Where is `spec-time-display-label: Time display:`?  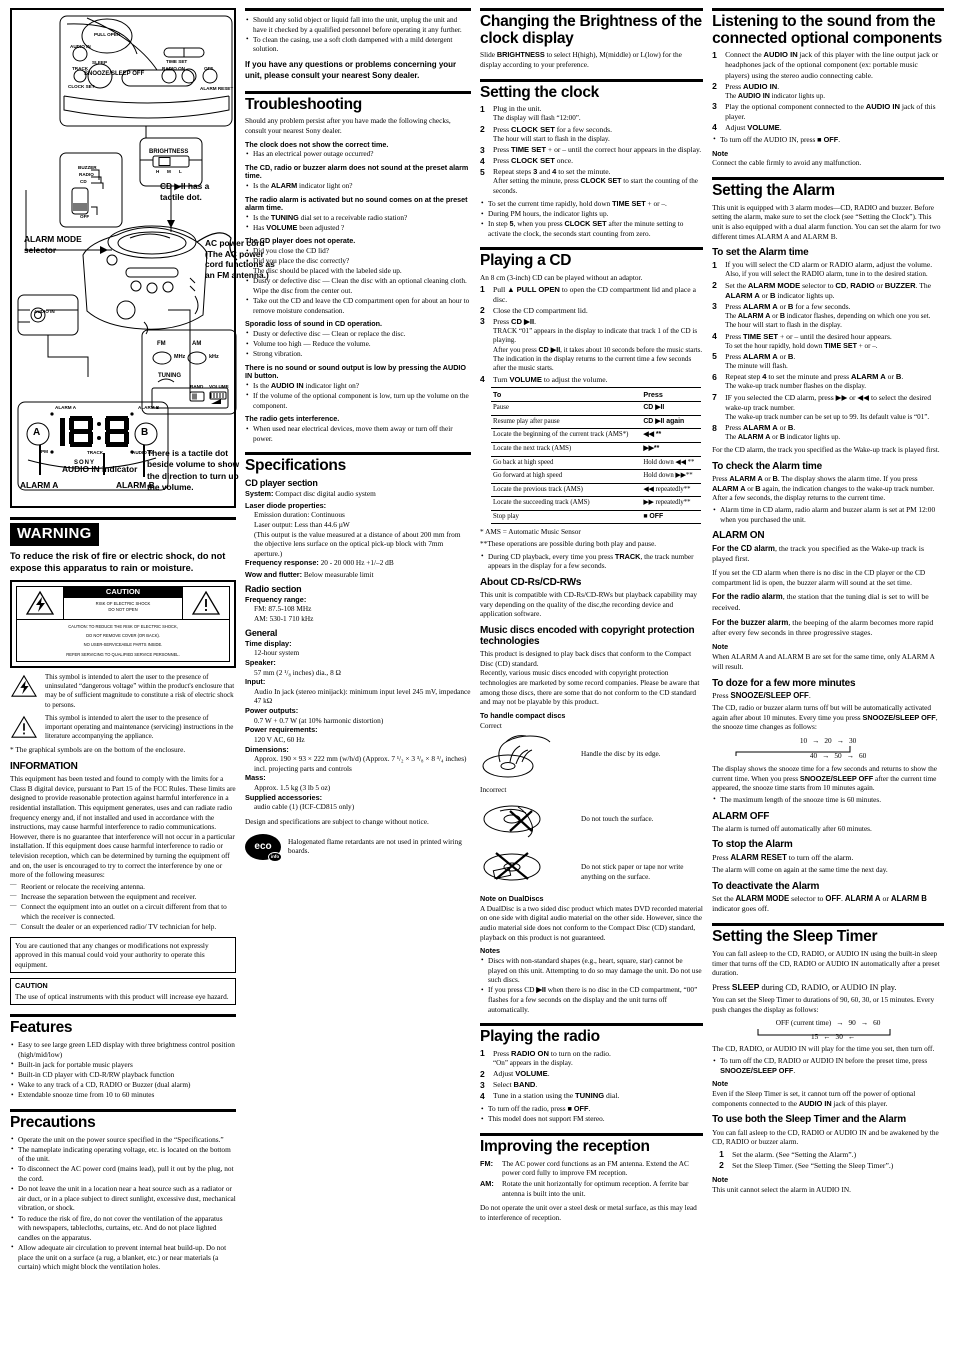
spec-time-display-label: Time display: is located at coordinates (358, 644).